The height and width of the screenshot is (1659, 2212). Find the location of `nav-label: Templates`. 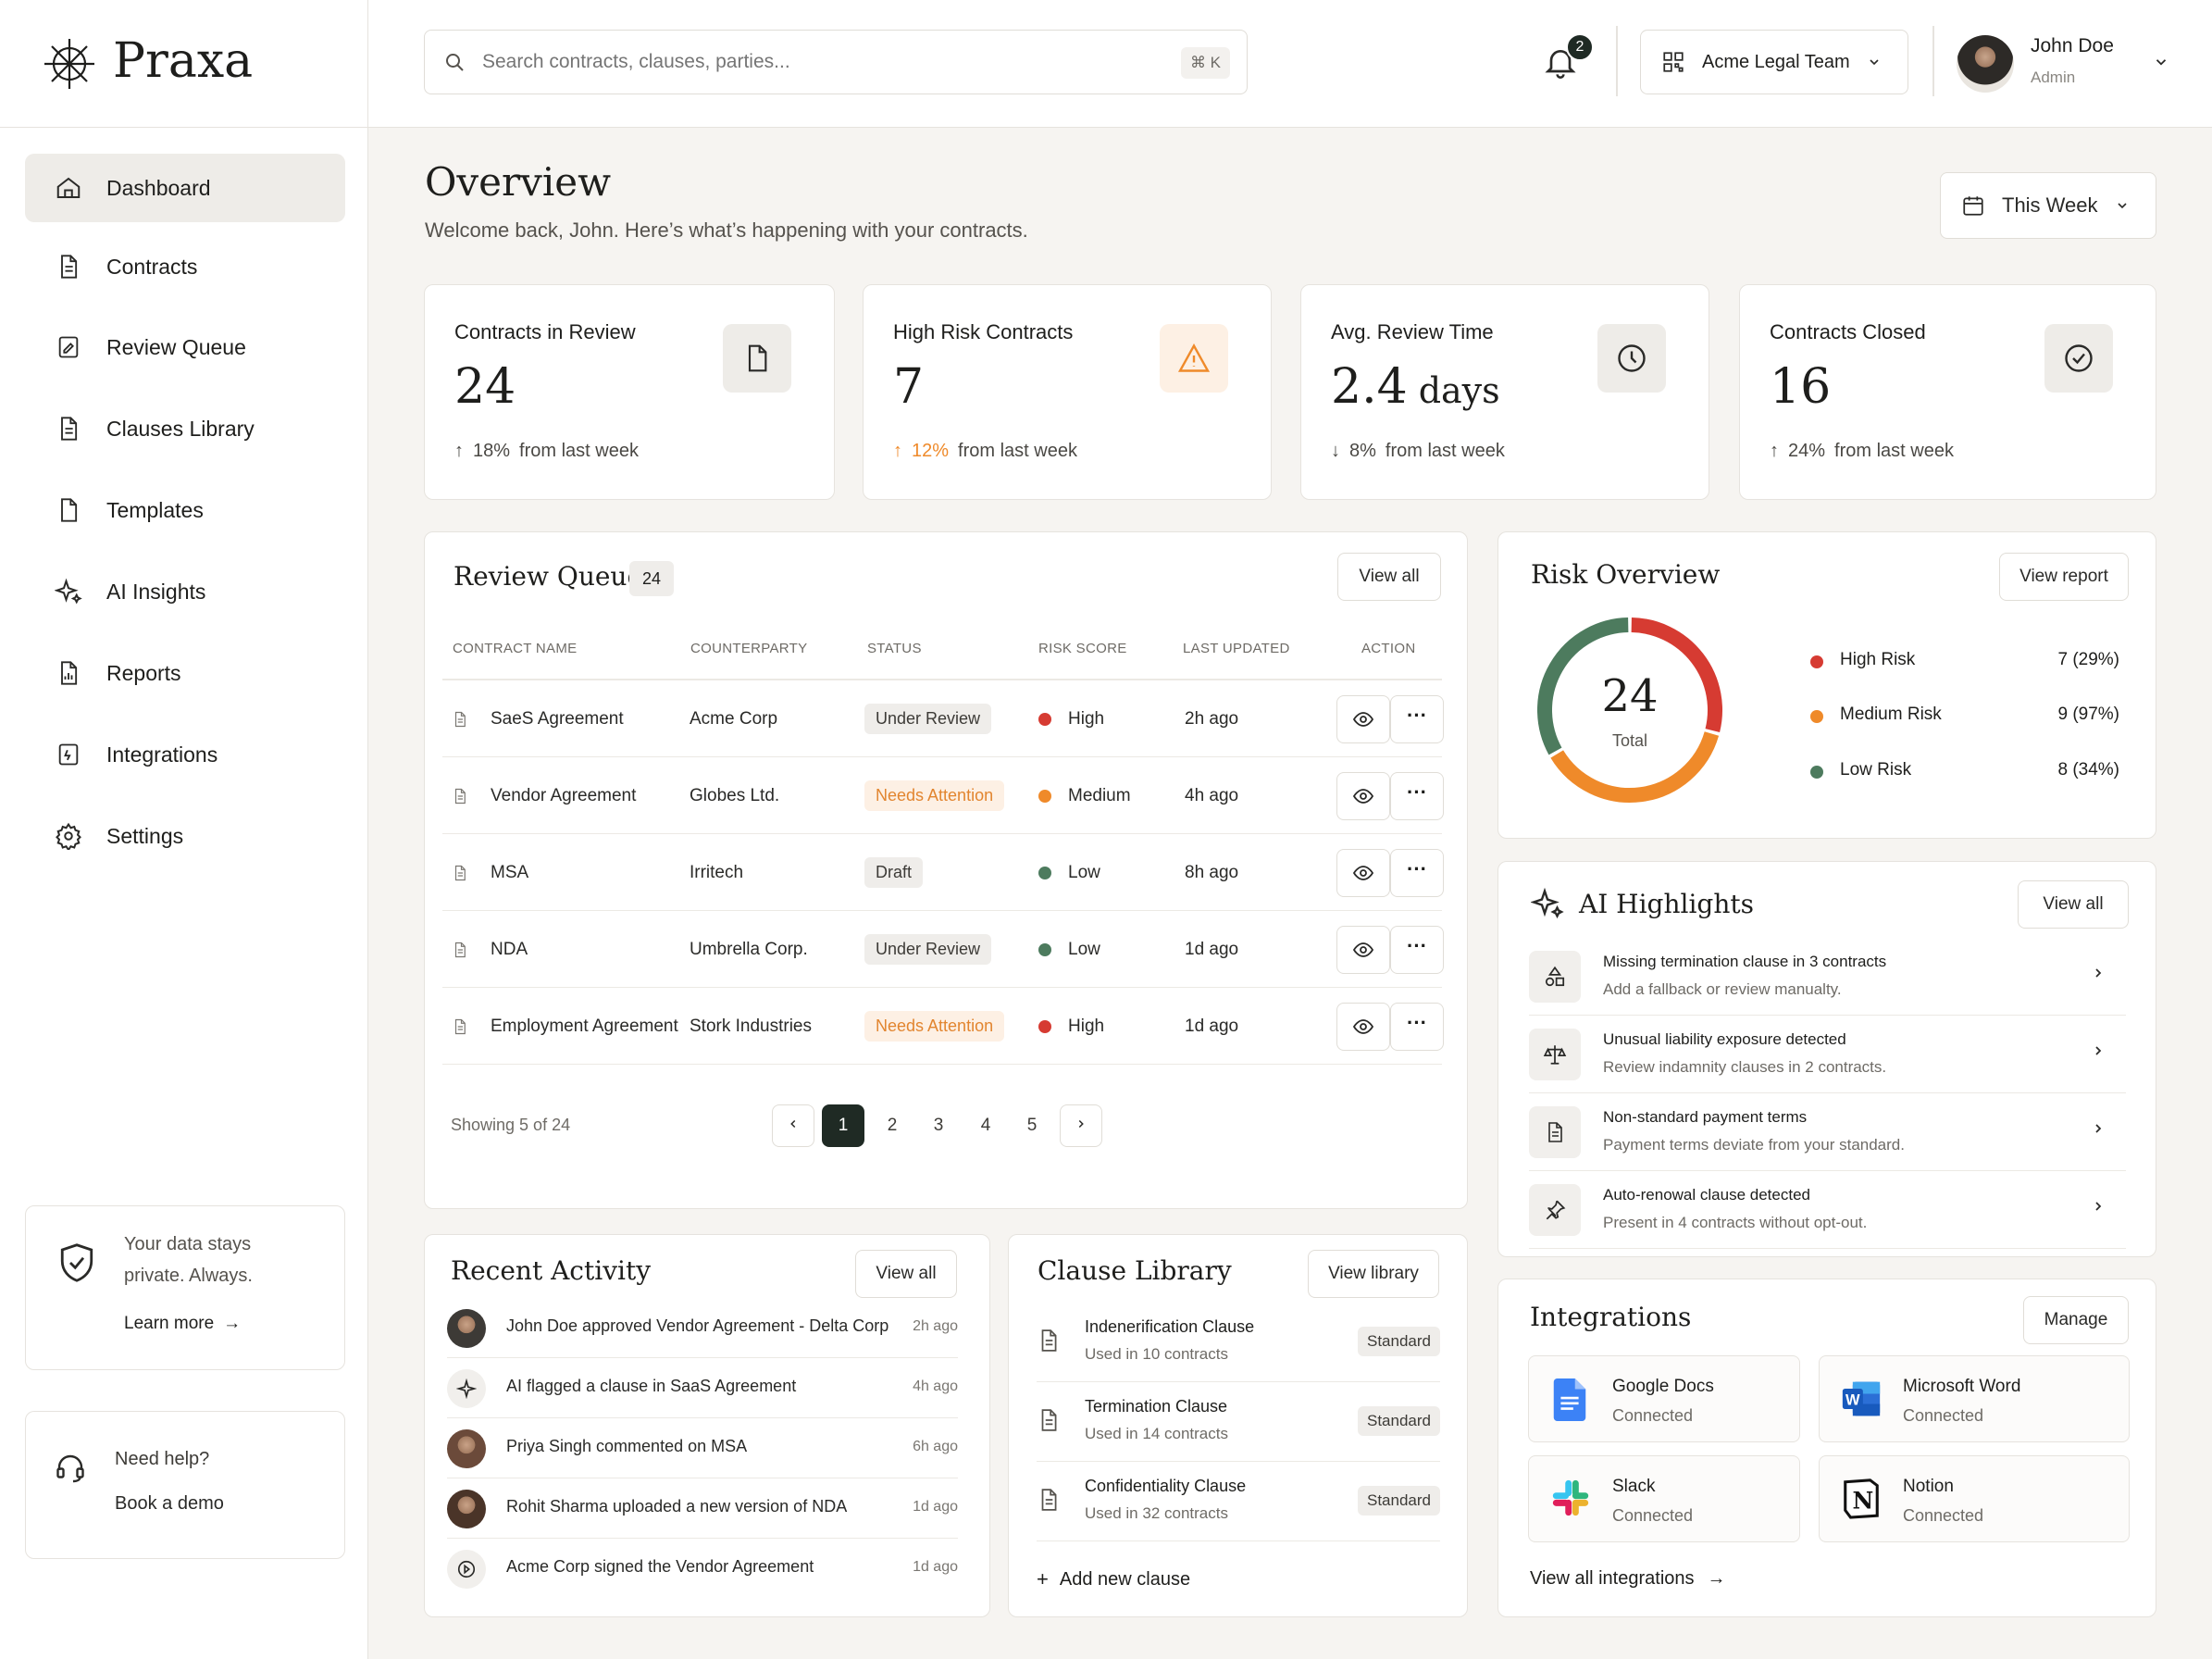

nav-label: Templates is located at coordinates (155, 509).